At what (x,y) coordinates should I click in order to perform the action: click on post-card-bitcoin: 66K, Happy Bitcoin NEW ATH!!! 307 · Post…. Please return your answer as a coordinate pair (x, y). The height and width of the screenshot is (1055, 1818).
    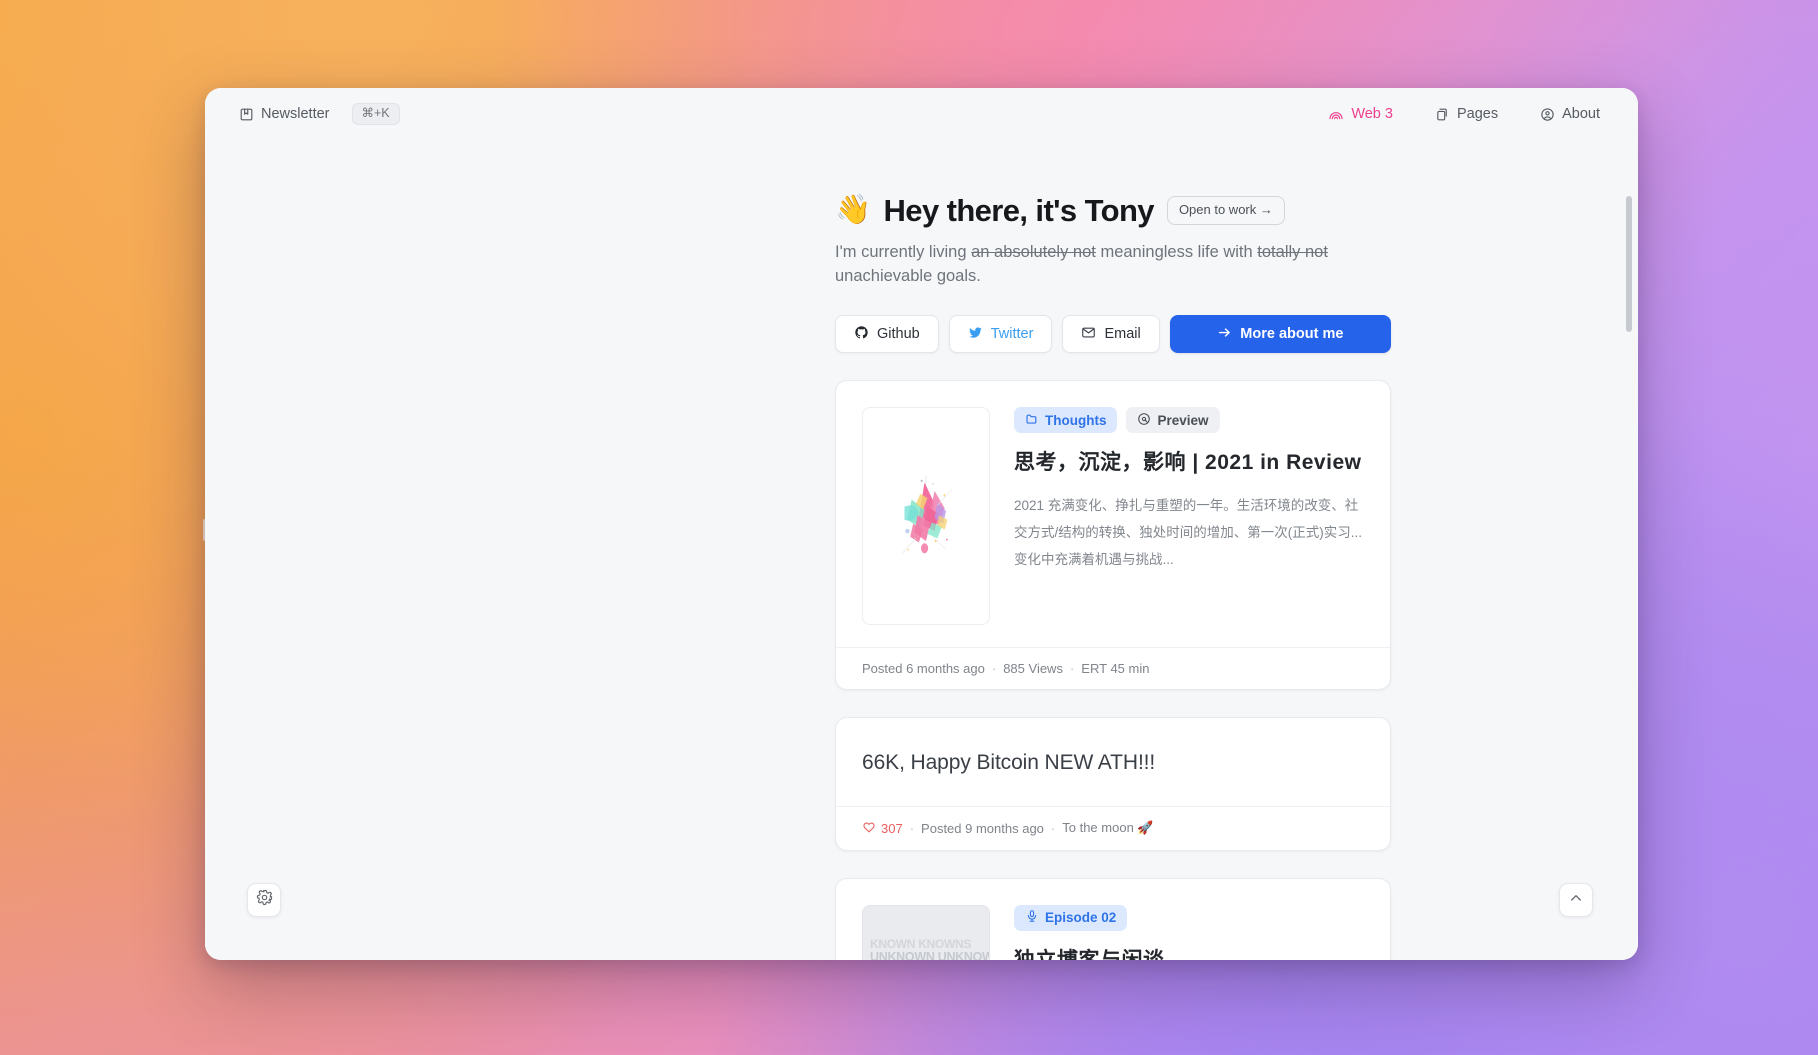
    Looking at the image, I should click on (1113, 784).